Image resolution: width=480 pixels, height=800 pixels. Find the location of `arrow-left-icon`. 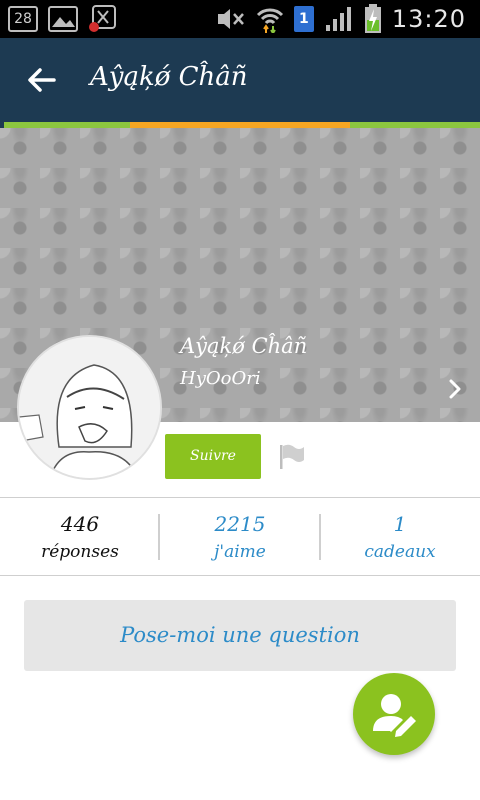

arrow-left-icon is located at coordinates (42, 80).